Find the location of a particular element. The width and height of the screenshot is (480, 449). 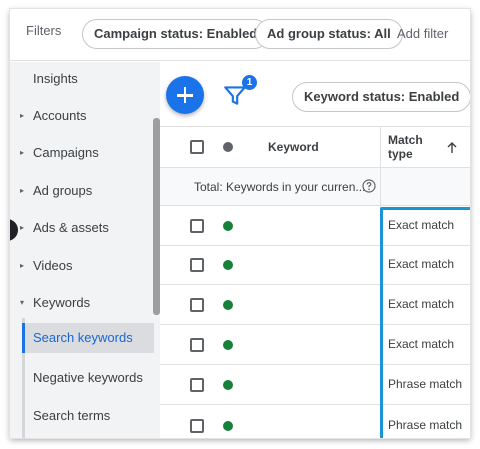

table-header: Keyword Match type is located at coordinates (315, 147).